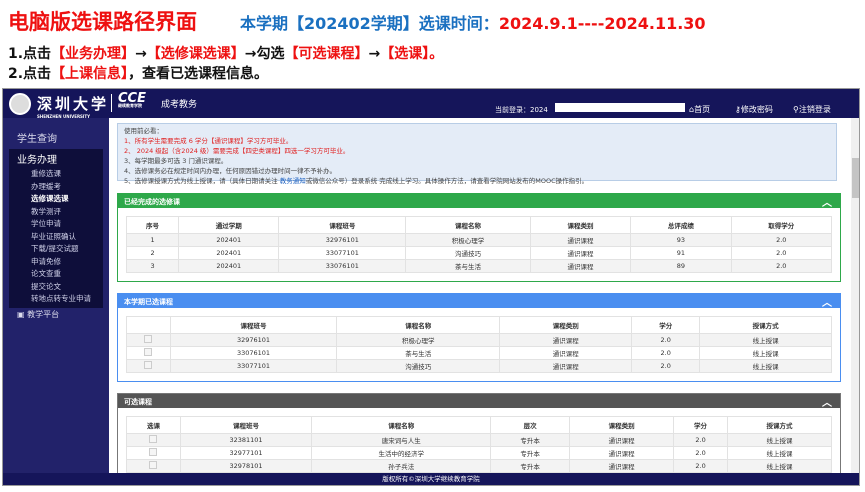  I want to click on scrollbar-thumb, so click(855, 178).